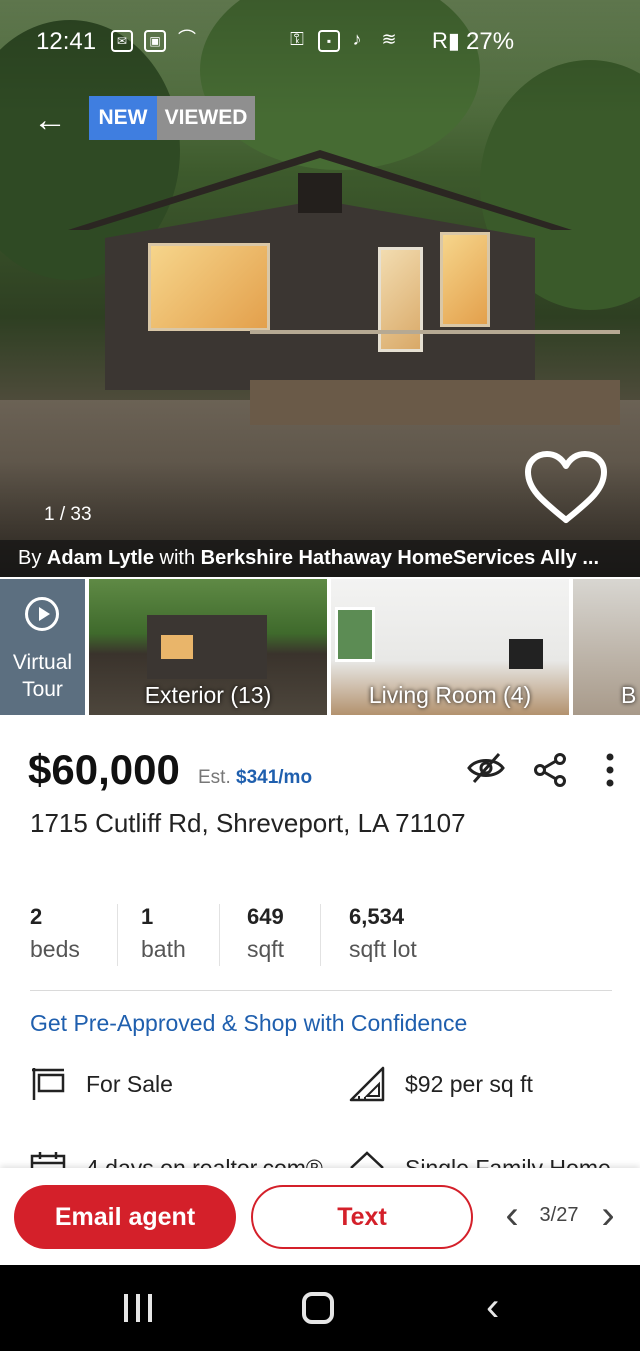 The height and width of the screenshot is (1351, 640). I want to click on thumbnail-exterior: Exterior (13), so click(208, 647).